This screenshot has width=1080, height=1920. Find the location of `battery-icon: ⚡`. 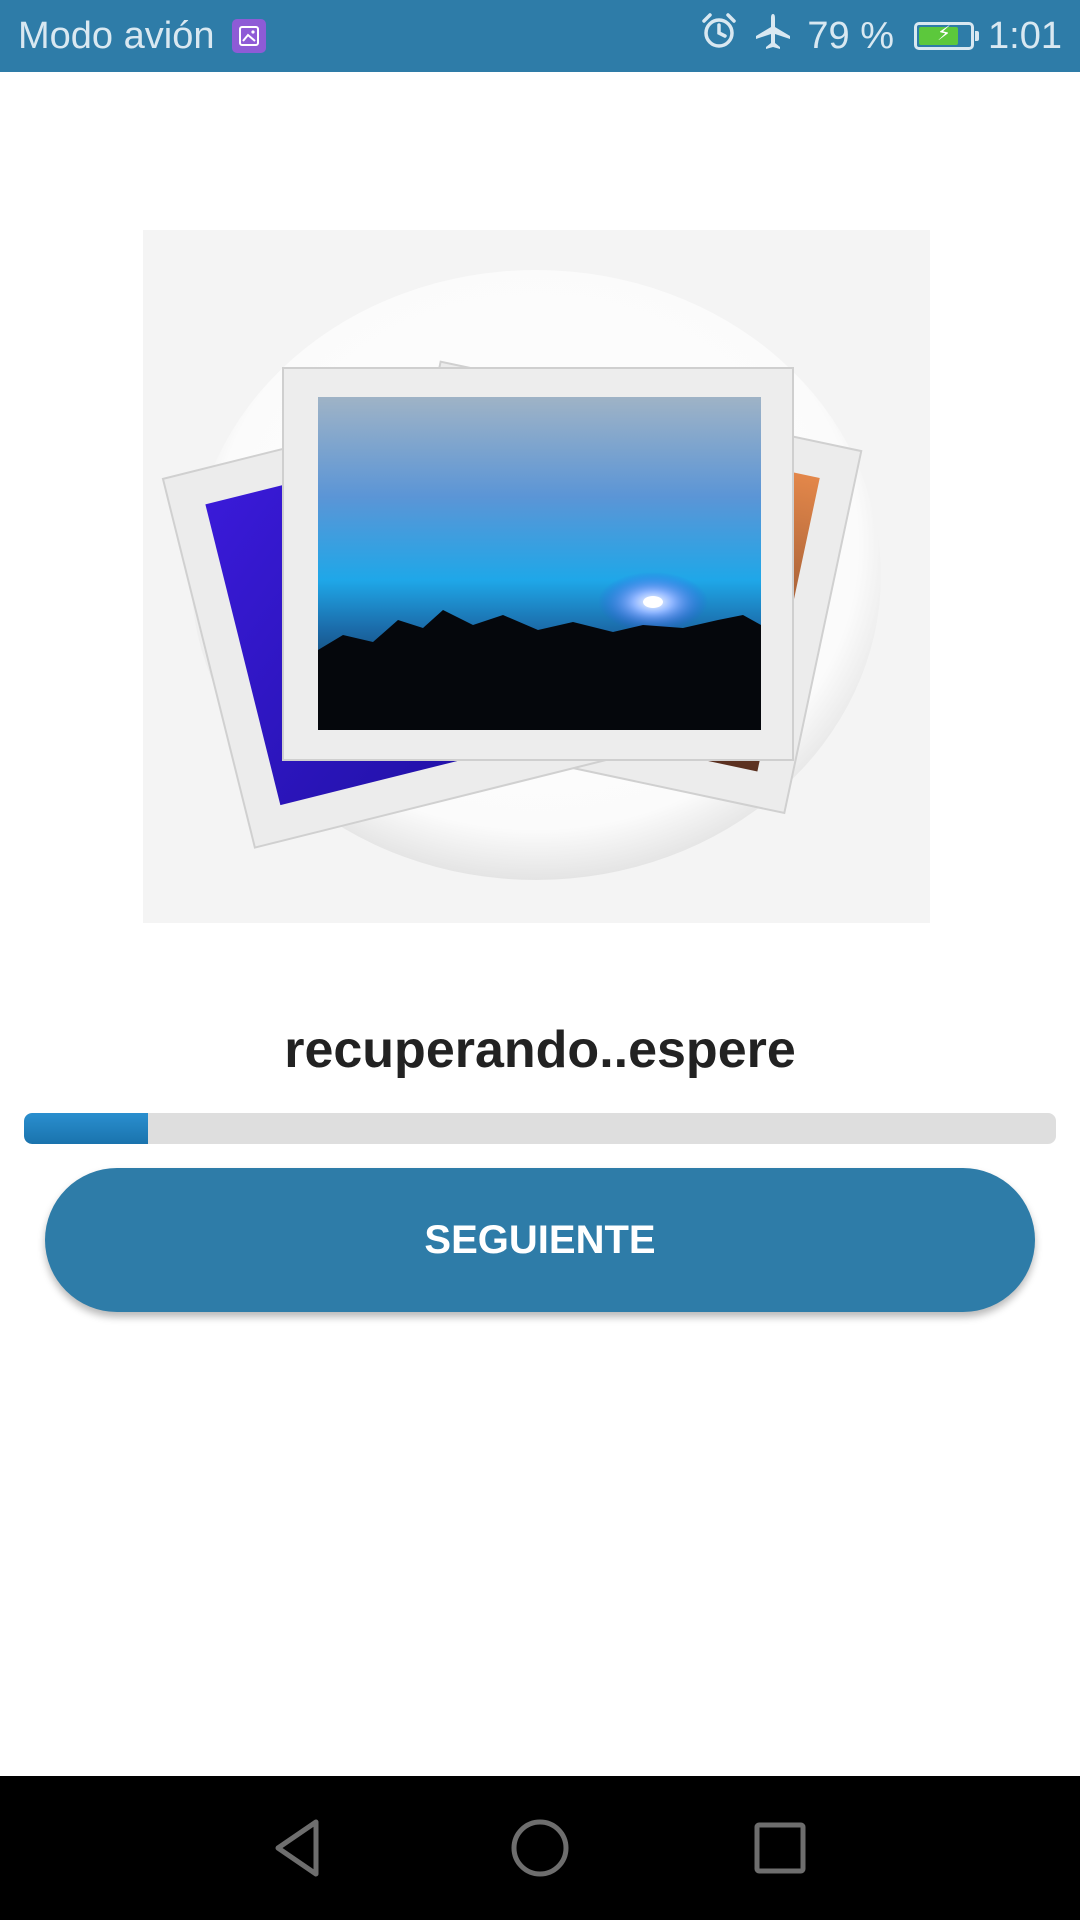

battery-icon: ⚡ is located at coordinates (947, 36).